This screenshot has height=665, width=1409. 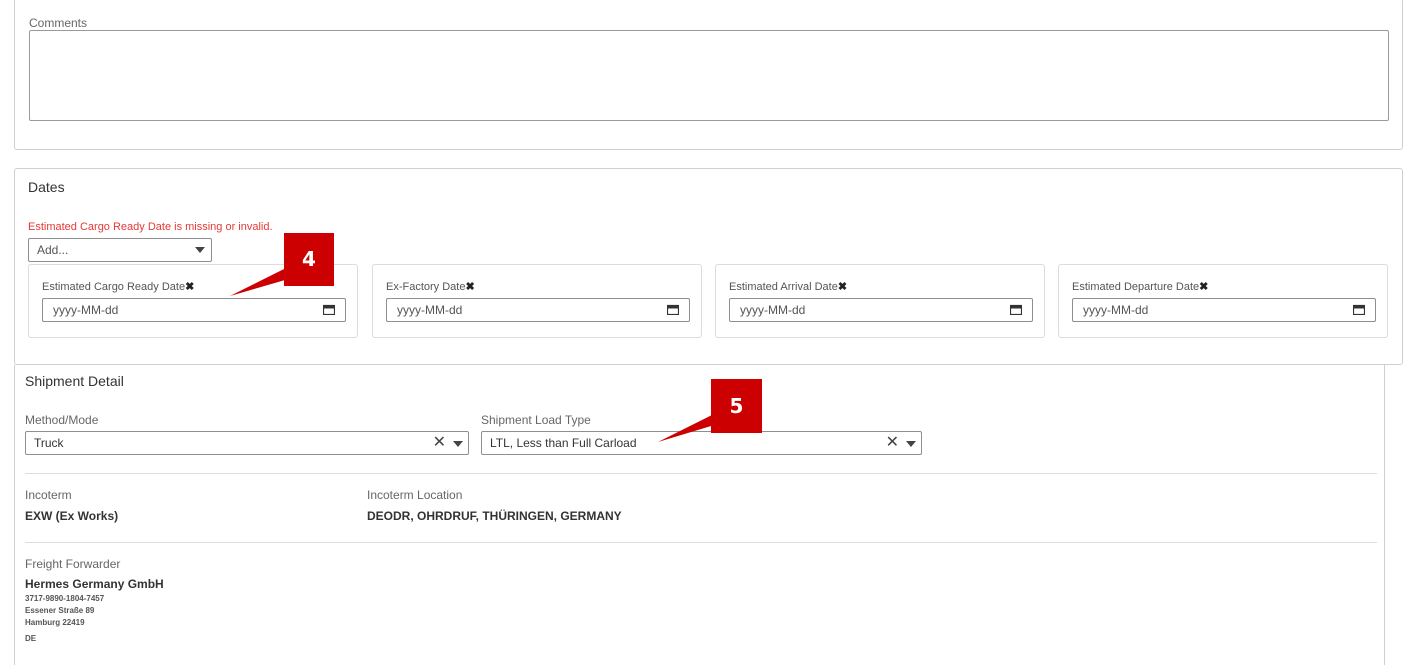 I want to click on callout-badge-4: 4, so click(x=309, y=259).